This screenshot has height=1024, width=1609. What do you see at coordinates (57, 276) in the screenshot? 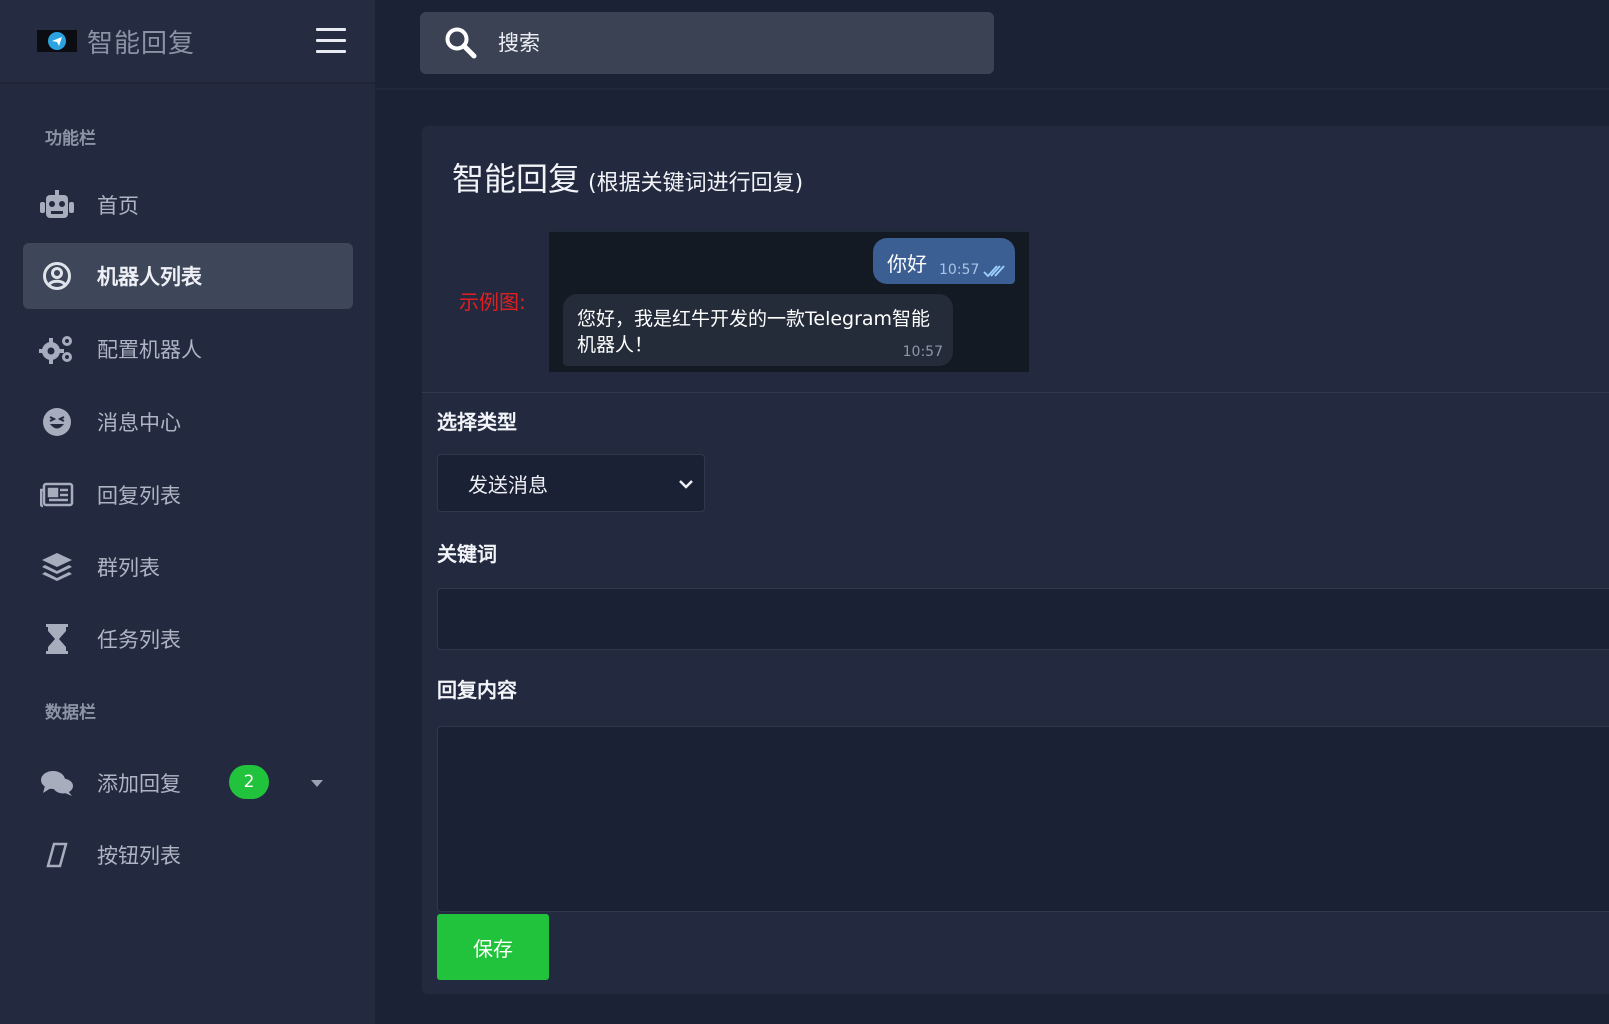
I see `user-circle-icon` at bounding box center [57, 276].